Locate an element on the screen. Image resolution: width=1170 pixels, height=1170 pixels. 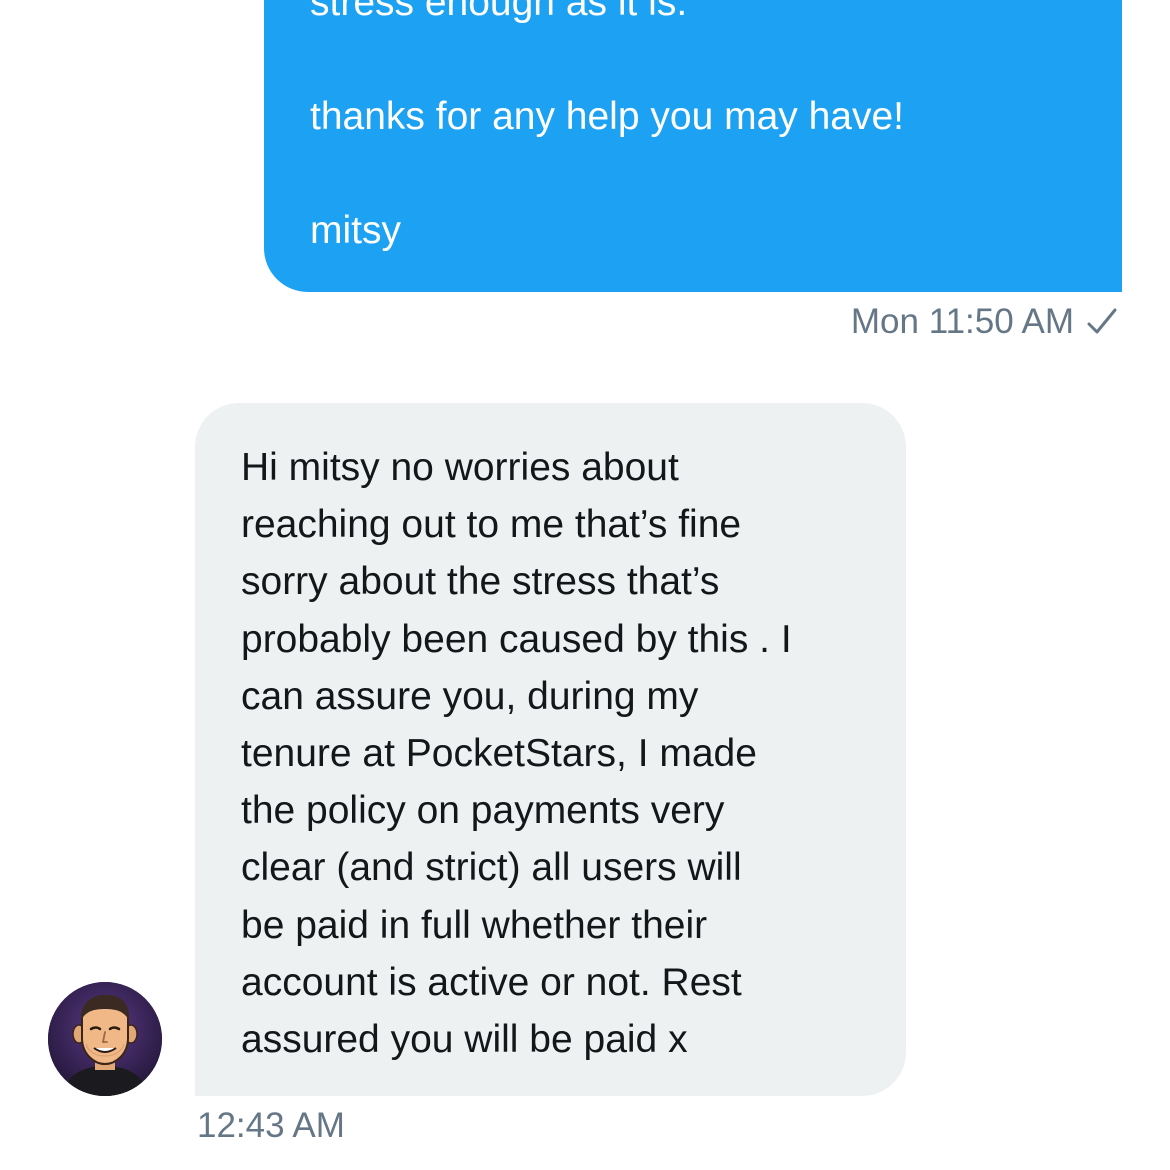
received-message-line: can assure you, during my is located at coordinates (470, 696).